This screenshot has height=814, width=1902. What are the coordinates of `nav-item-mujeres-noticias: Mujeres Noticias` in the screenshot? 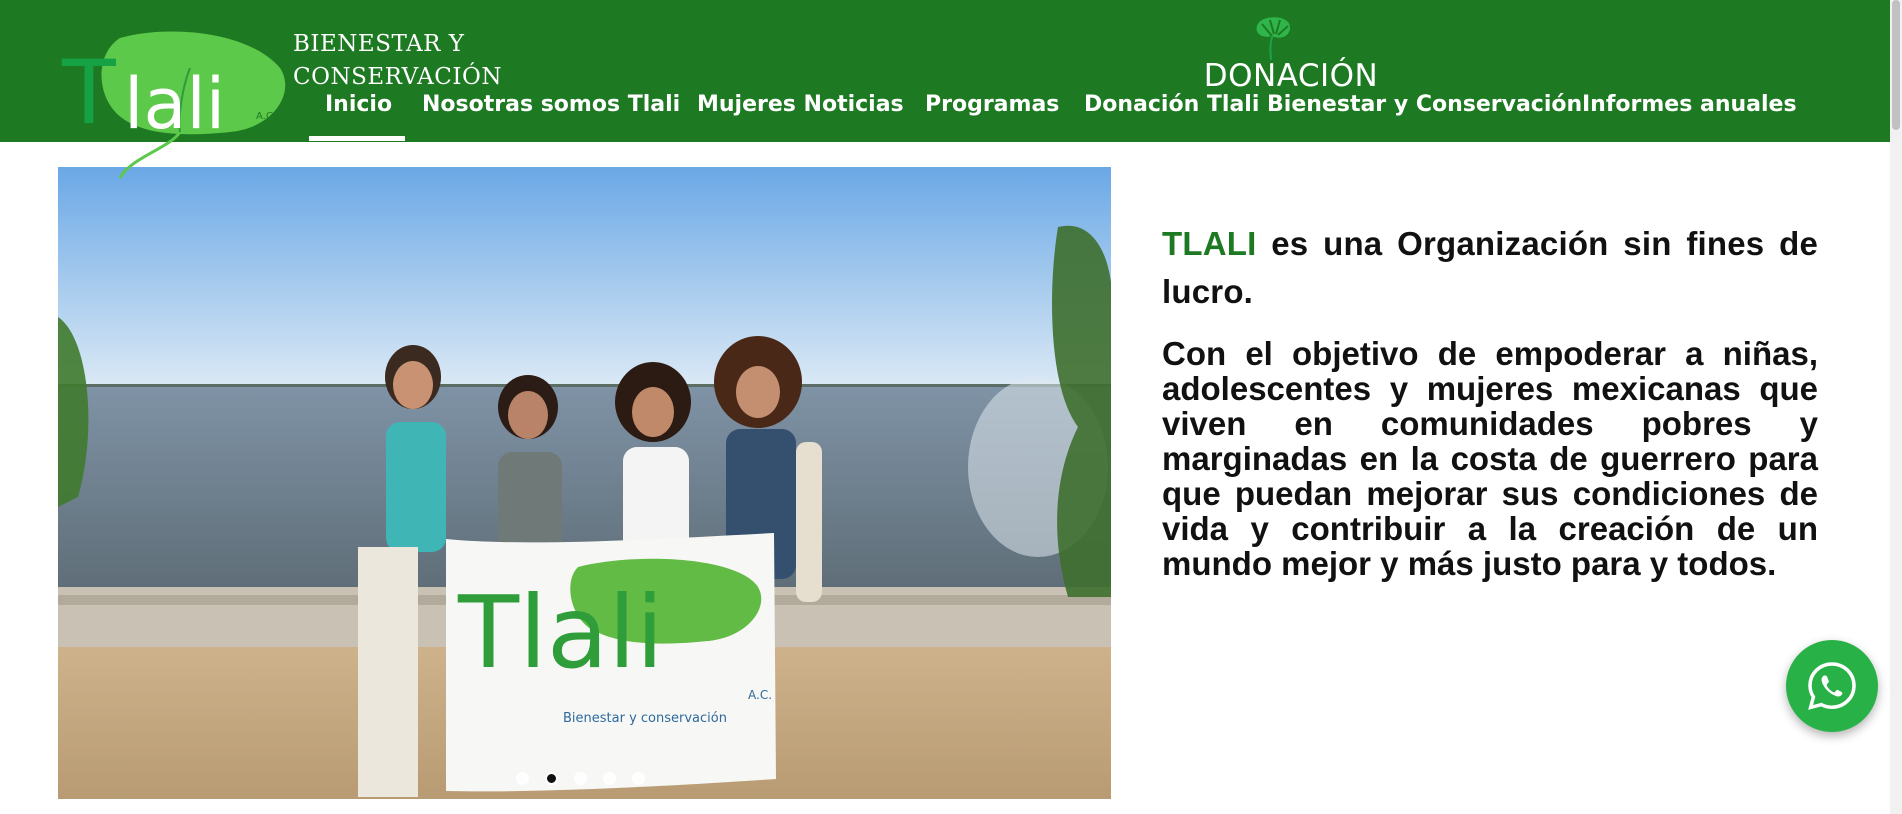 It's located at (800, 104).